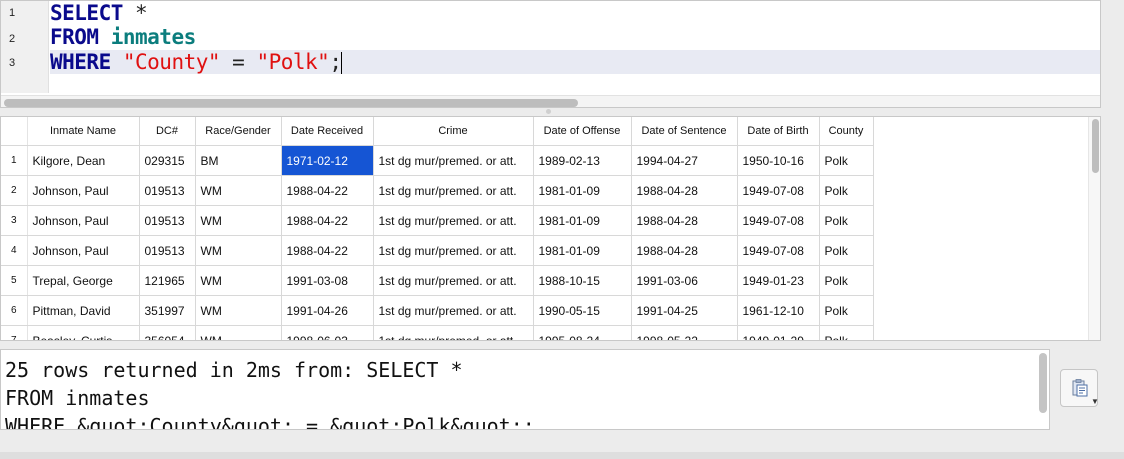 The height and width of the screenshot is (459, 1124). What do you see at coordinates (778, 332) in the screenshot?
I see `table-cell: 1949-01-29` at bounding box center [778, 332].